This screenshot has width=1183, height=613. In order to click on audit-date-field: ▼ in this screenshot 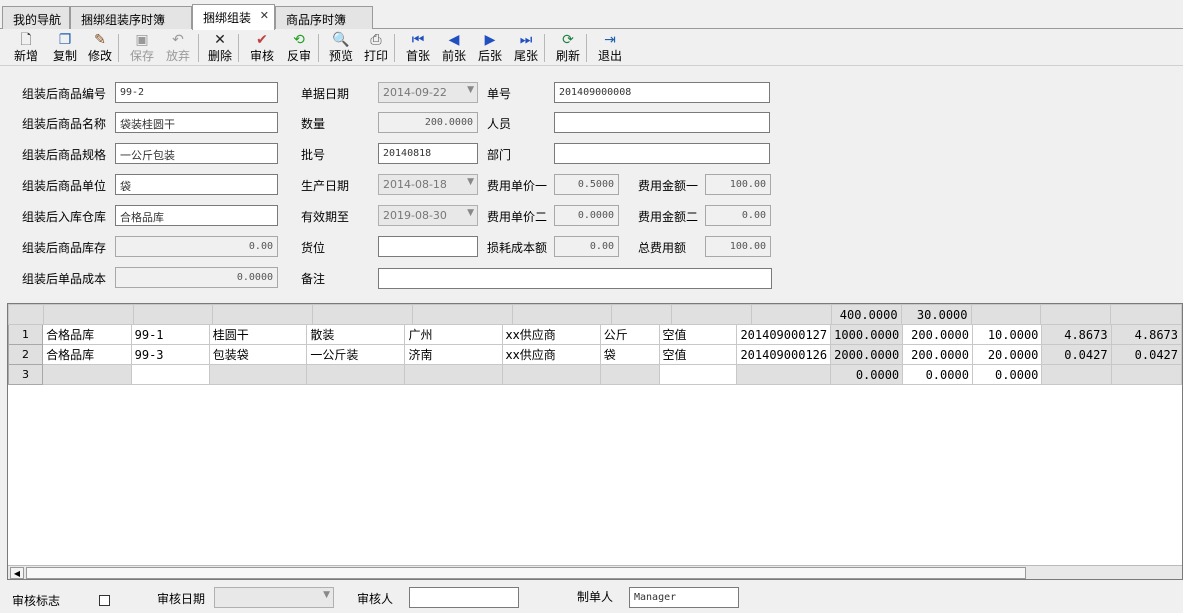, I will do `click(274, 597)`.